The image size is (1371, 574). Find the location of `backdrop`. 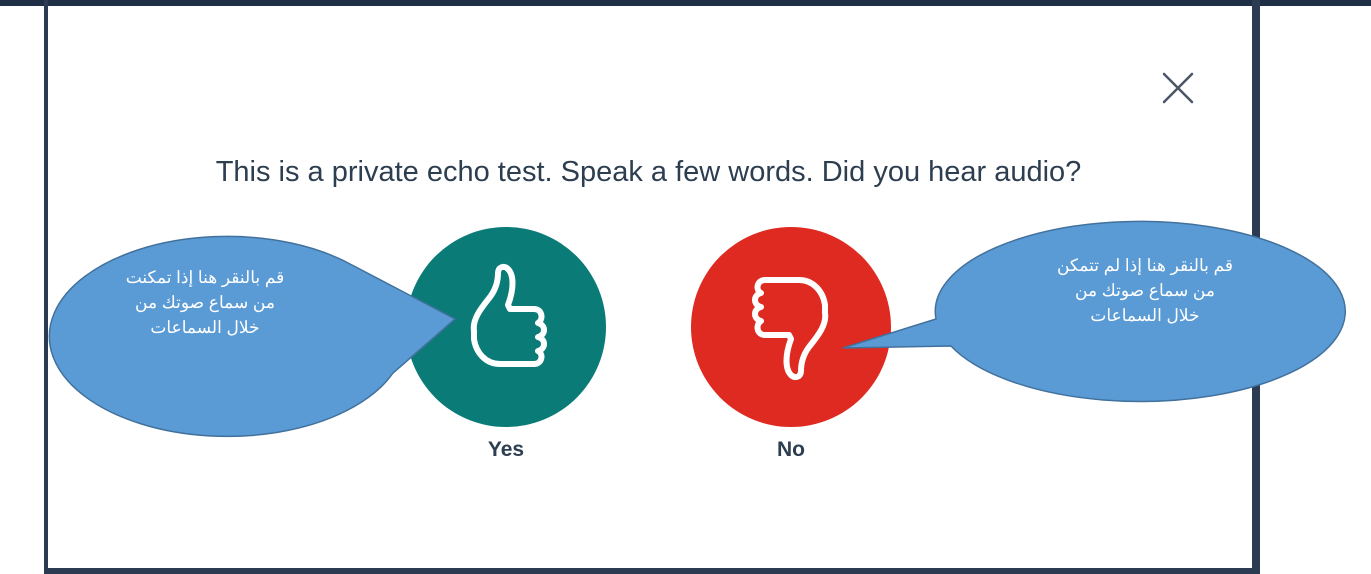

backdrop is located at coordinates (685, 3).